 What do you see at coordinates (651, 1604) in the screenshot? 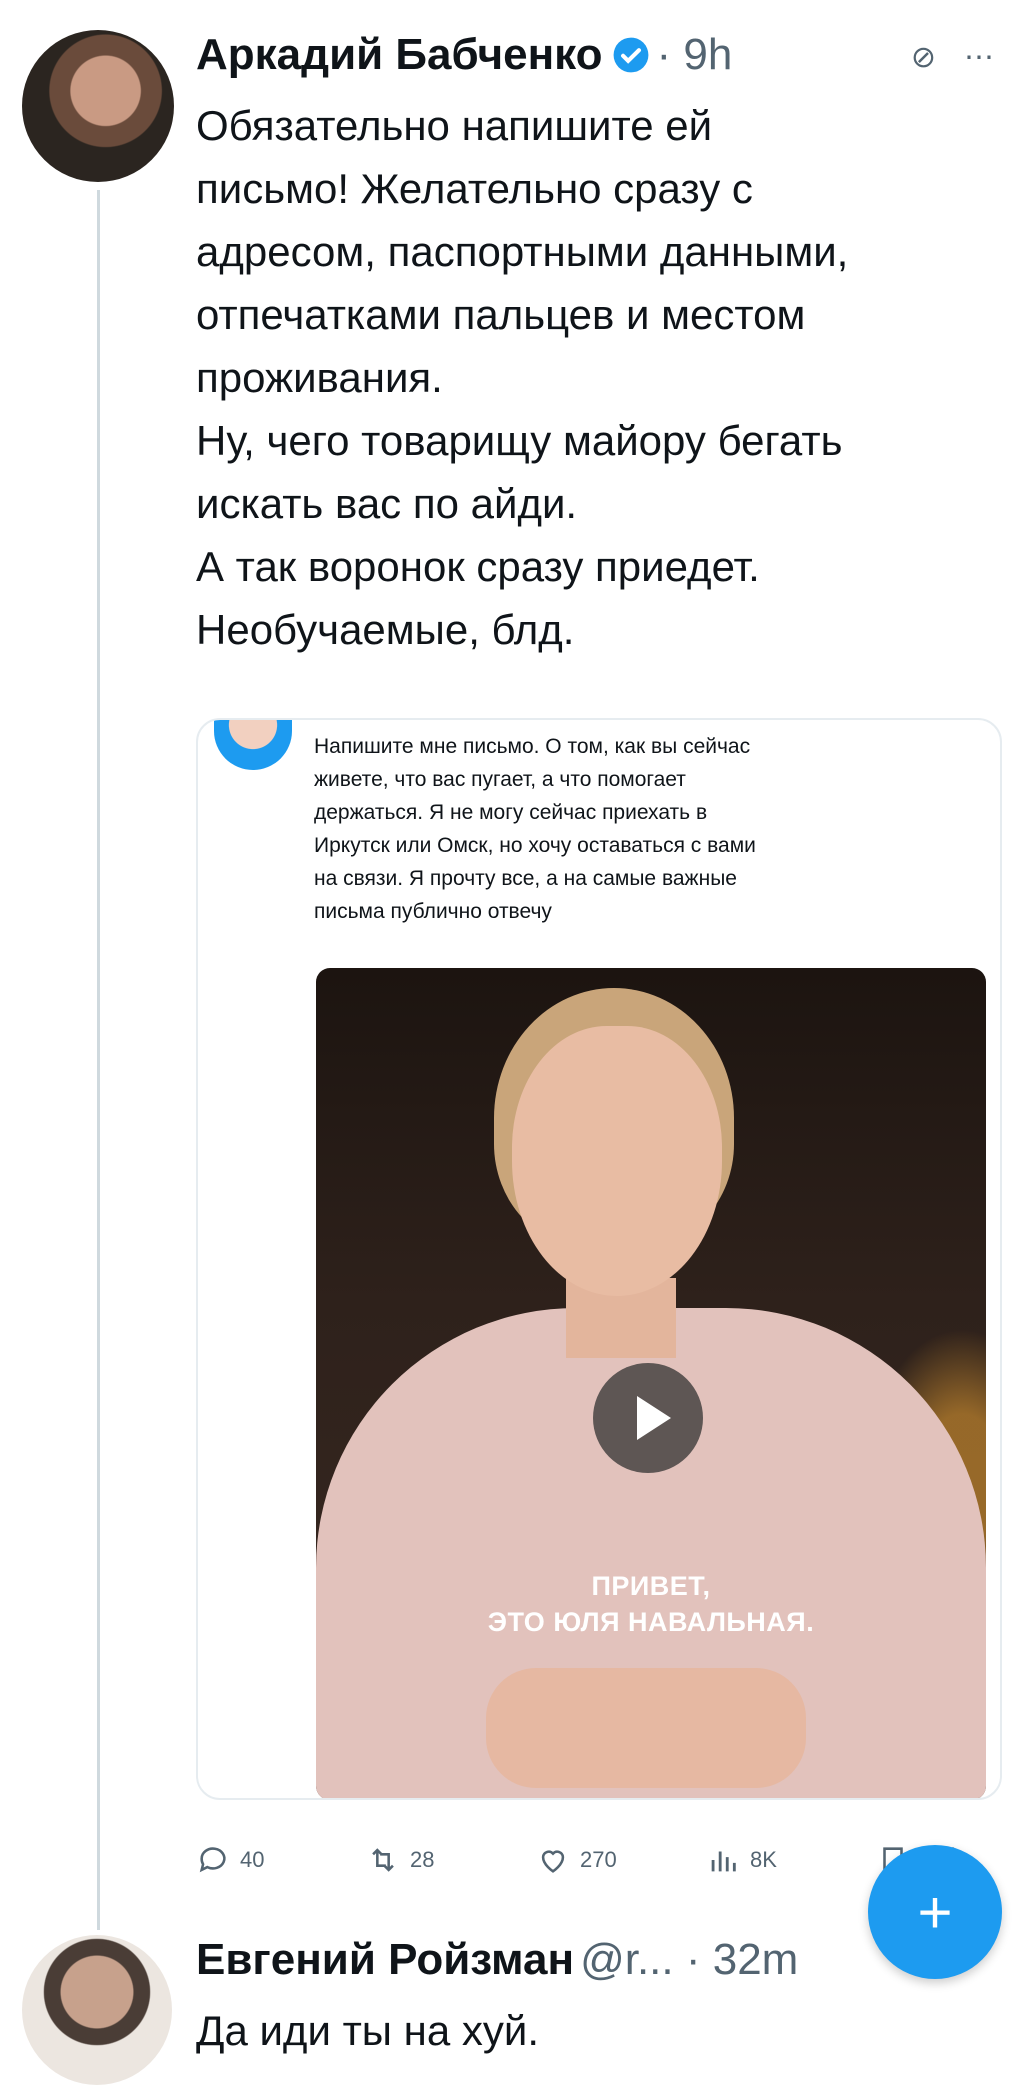
I see `video-caption: ПРИВЕТ, ЭТО ЮЛЯ НАВАЛЬНАЯ.` at bounding box center [651, 1604].